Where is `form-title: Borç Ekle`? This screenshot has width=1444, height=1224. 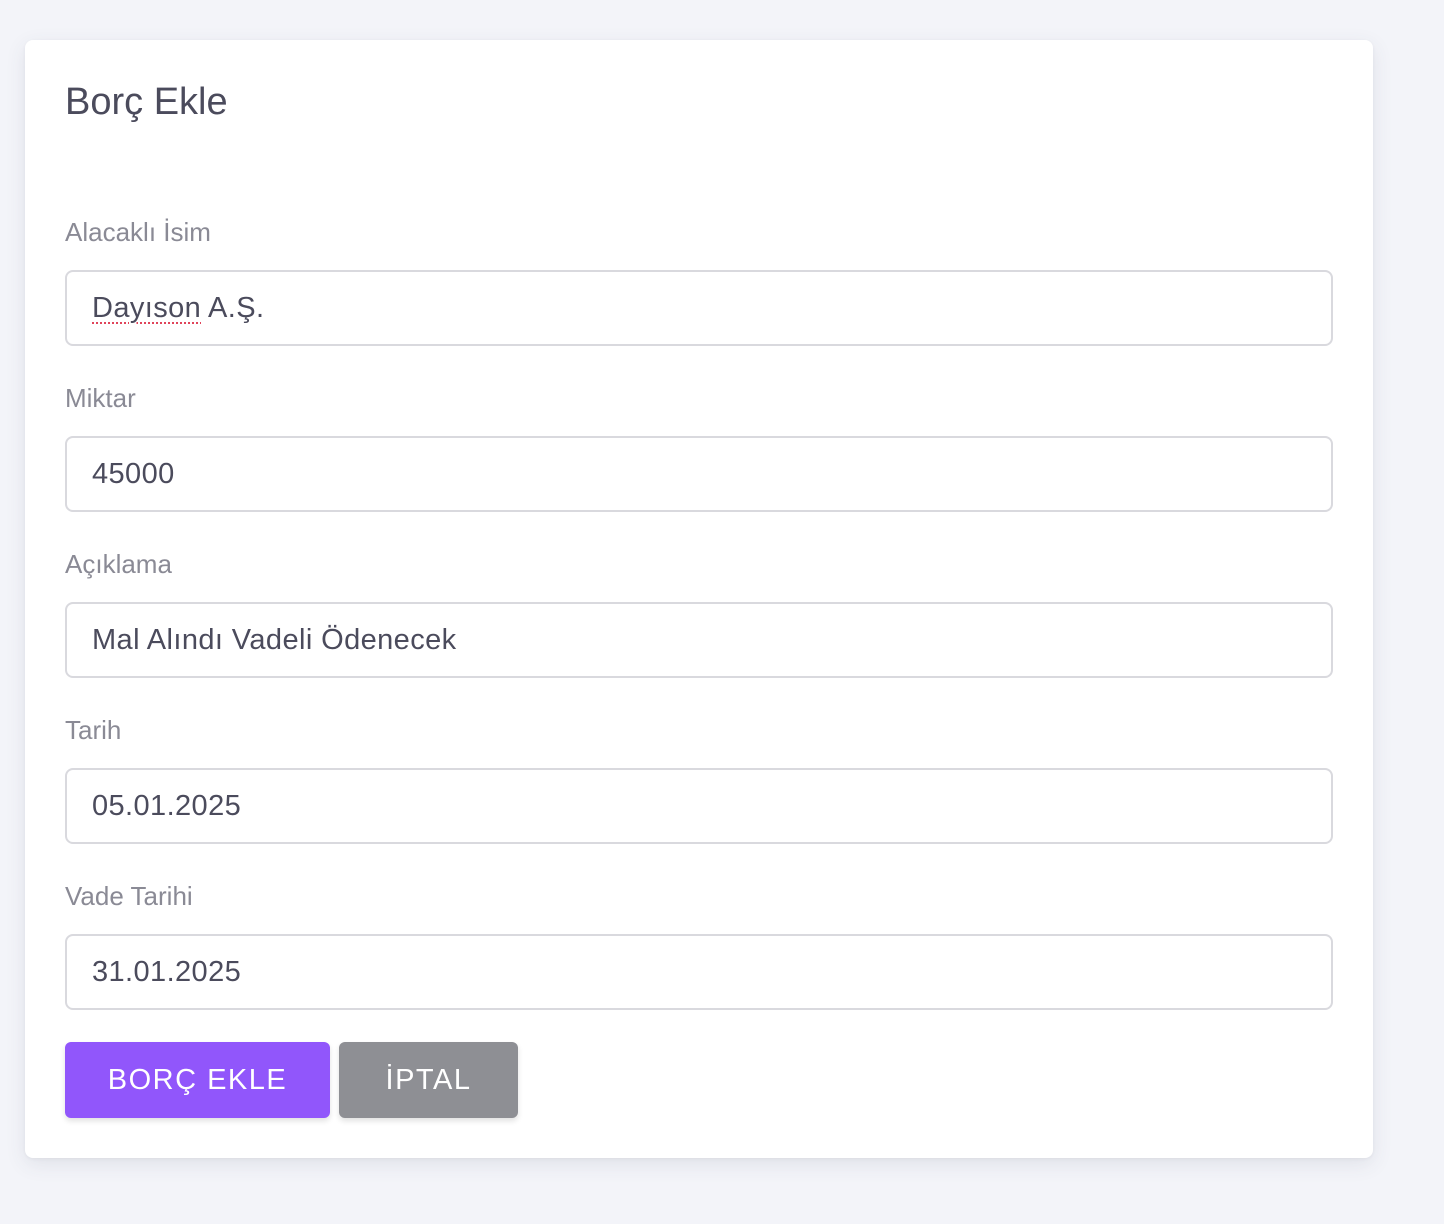 form-title: Borç Ekle is located at coordinates (146, 102).